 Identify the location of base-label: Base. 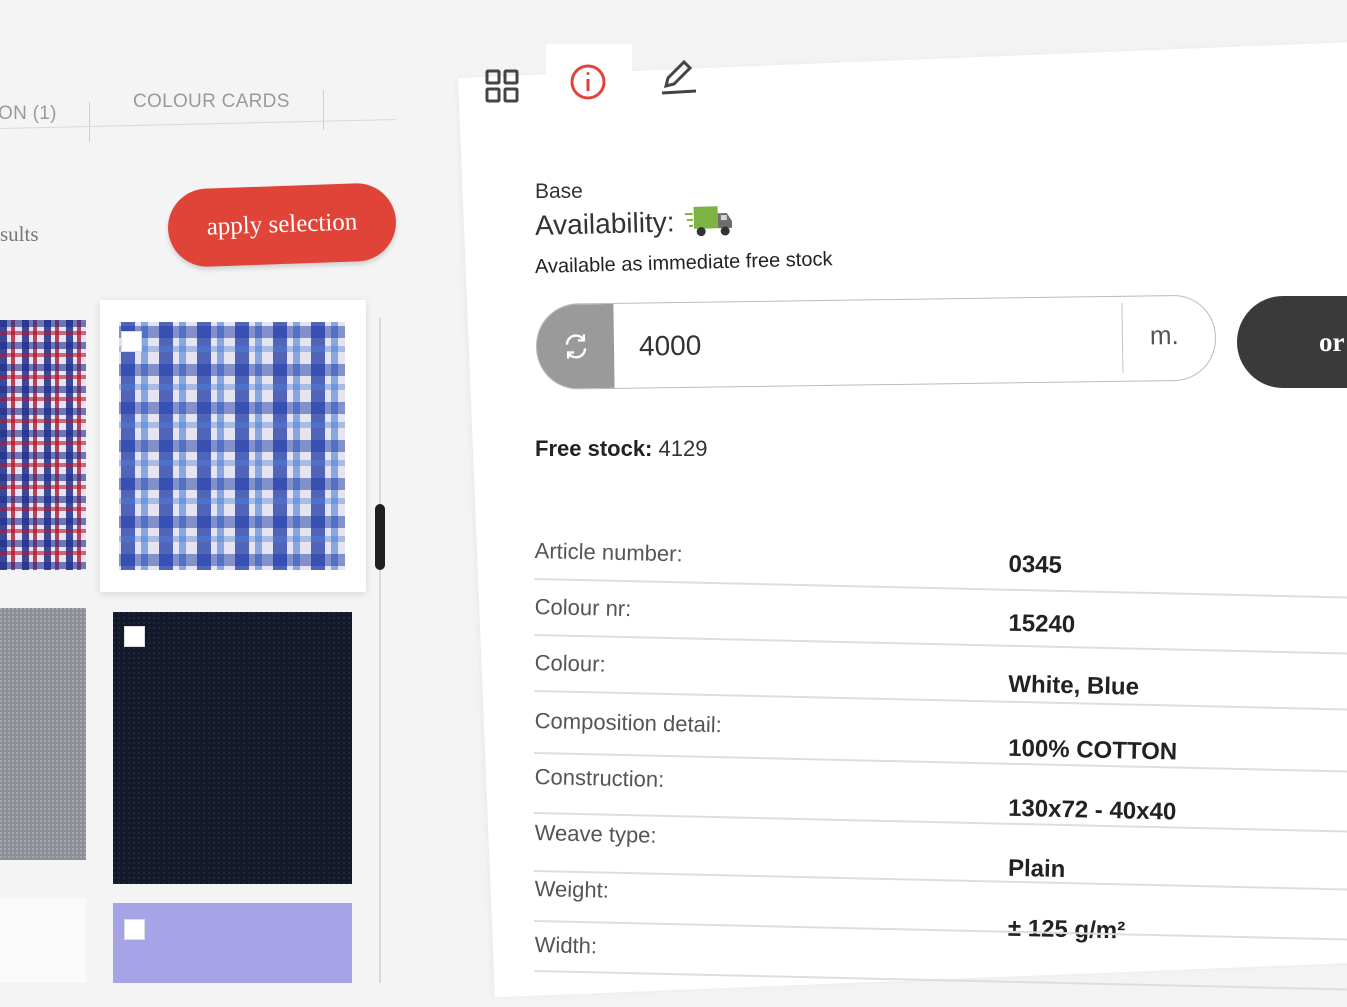
(559, 192).